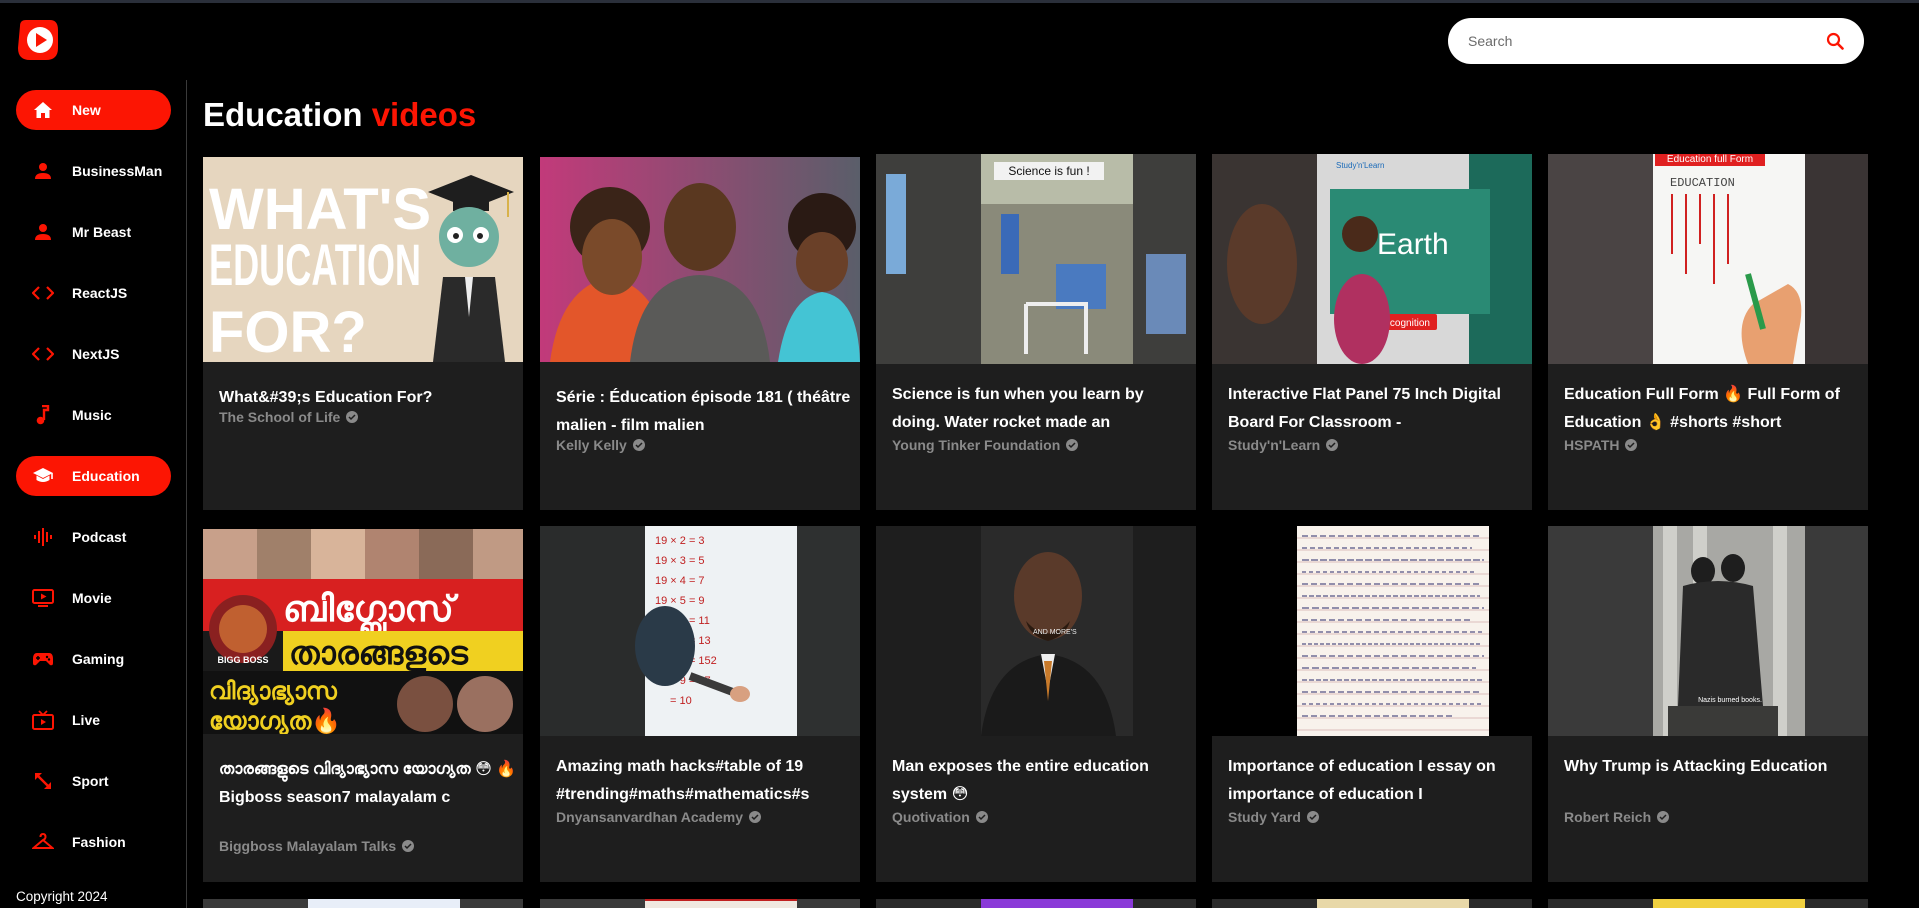 This screenshot has width=1919, height=908. I want to click on search-input, so click(1646, 41).